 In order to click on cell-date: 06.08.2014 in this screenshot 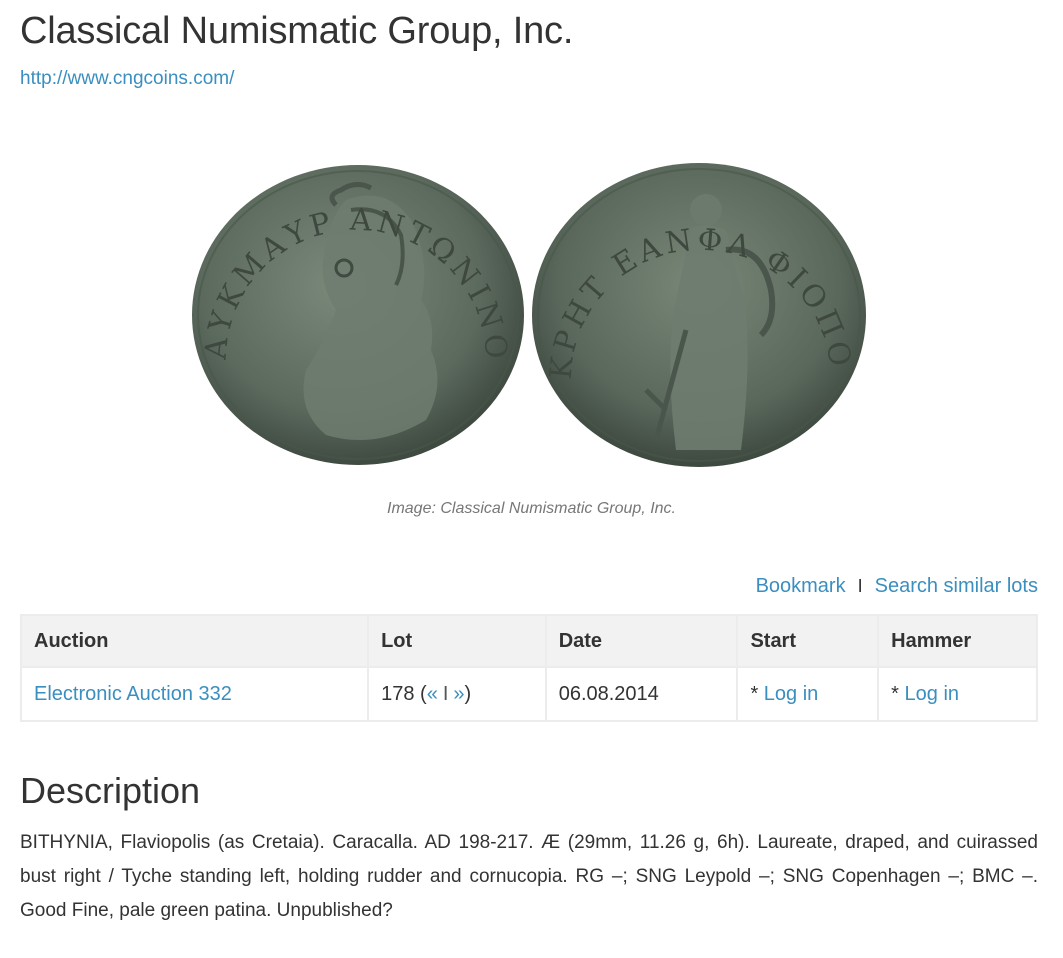, I will do `click(641, 694)`.